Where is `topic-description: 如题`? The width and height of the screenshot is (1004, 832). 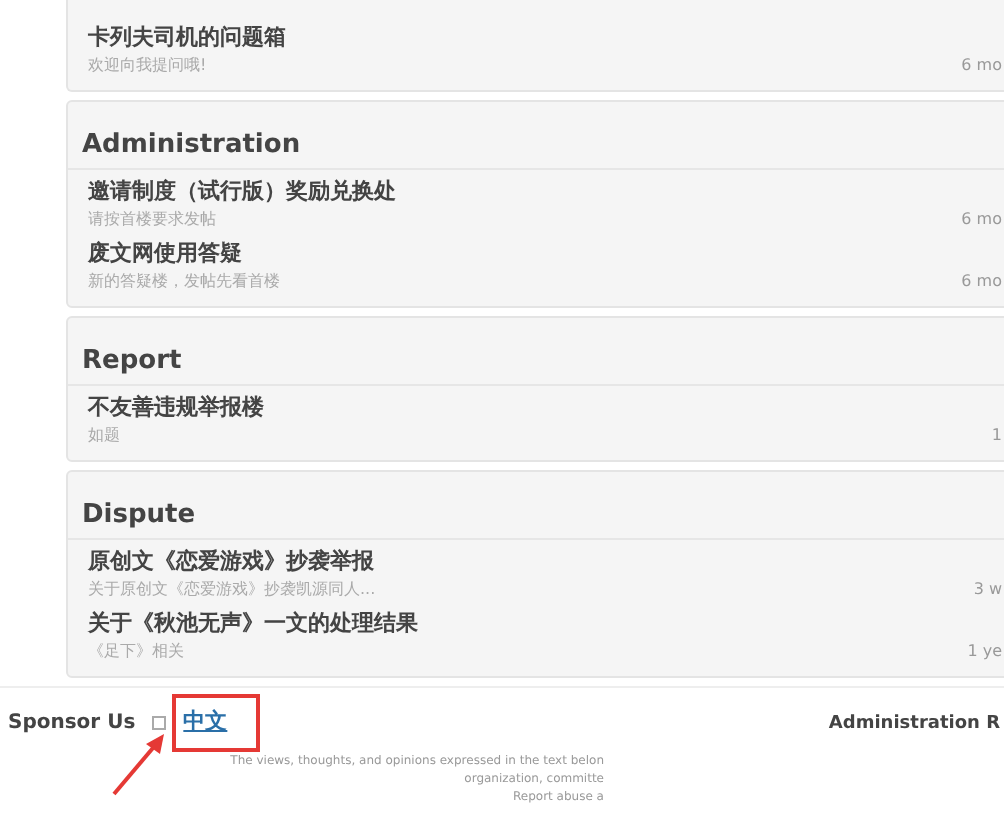 topic-description: 如题 is located at coordinates (105, 436).